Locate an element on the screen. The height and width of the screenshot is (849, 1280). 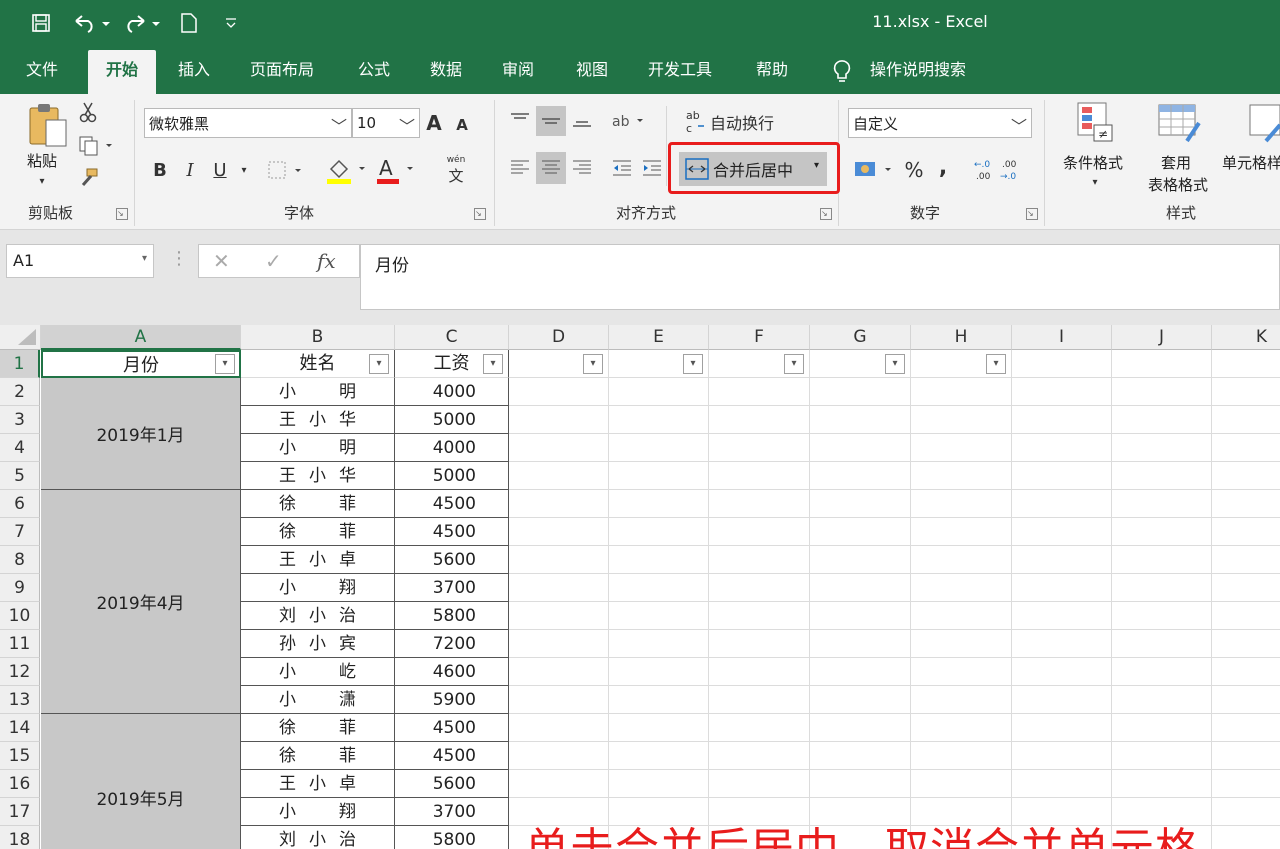
name-cell: 小屹 is located at coordinates (318, 672).